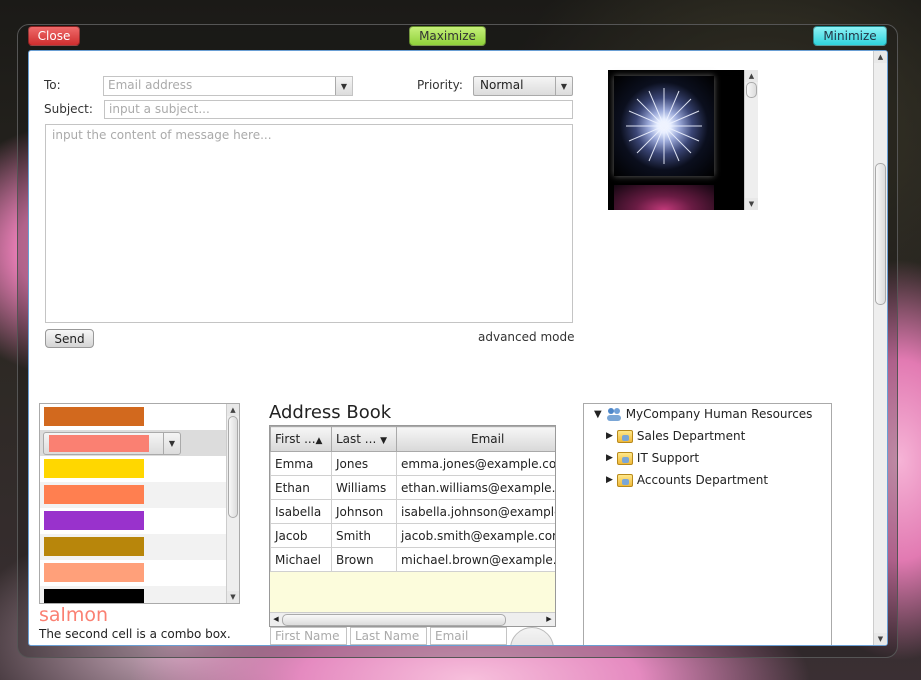 The image size is (921, 680). I want to click on to-label: To:, so click(52, 85).